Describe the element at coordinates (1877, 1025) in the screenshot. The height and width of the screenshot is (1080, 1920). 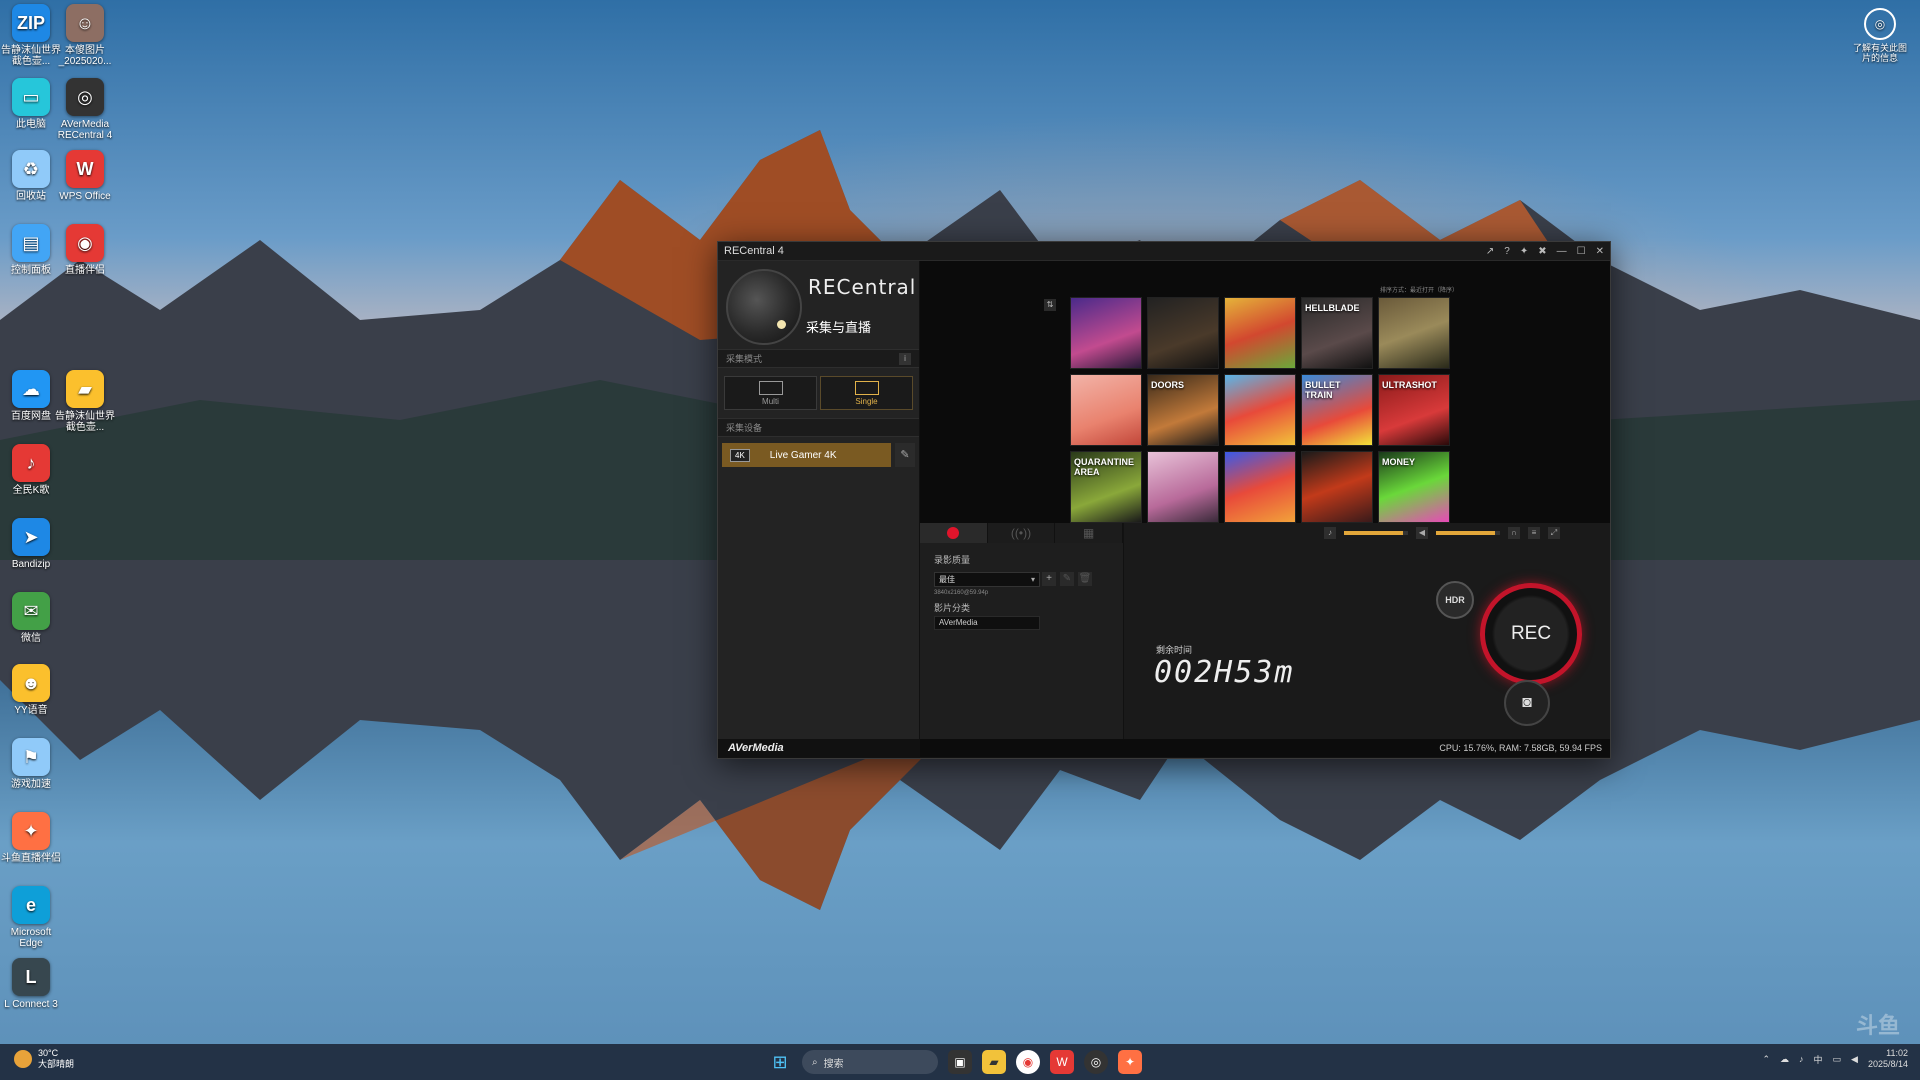
I see `watermark: 斗鱼` at that location.